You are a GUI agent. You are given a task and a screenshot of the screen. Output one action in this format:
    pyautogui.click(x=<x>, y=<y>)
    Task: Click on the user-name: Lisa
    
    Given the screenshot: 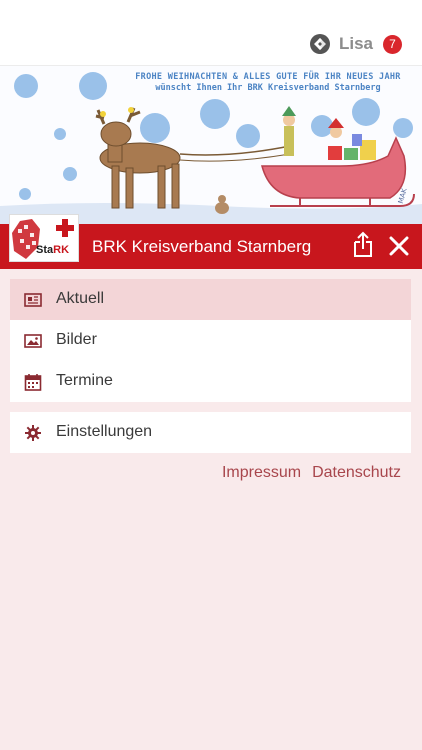 What is the action you would take?
    pyautogui.click(x=355, y=43)
    